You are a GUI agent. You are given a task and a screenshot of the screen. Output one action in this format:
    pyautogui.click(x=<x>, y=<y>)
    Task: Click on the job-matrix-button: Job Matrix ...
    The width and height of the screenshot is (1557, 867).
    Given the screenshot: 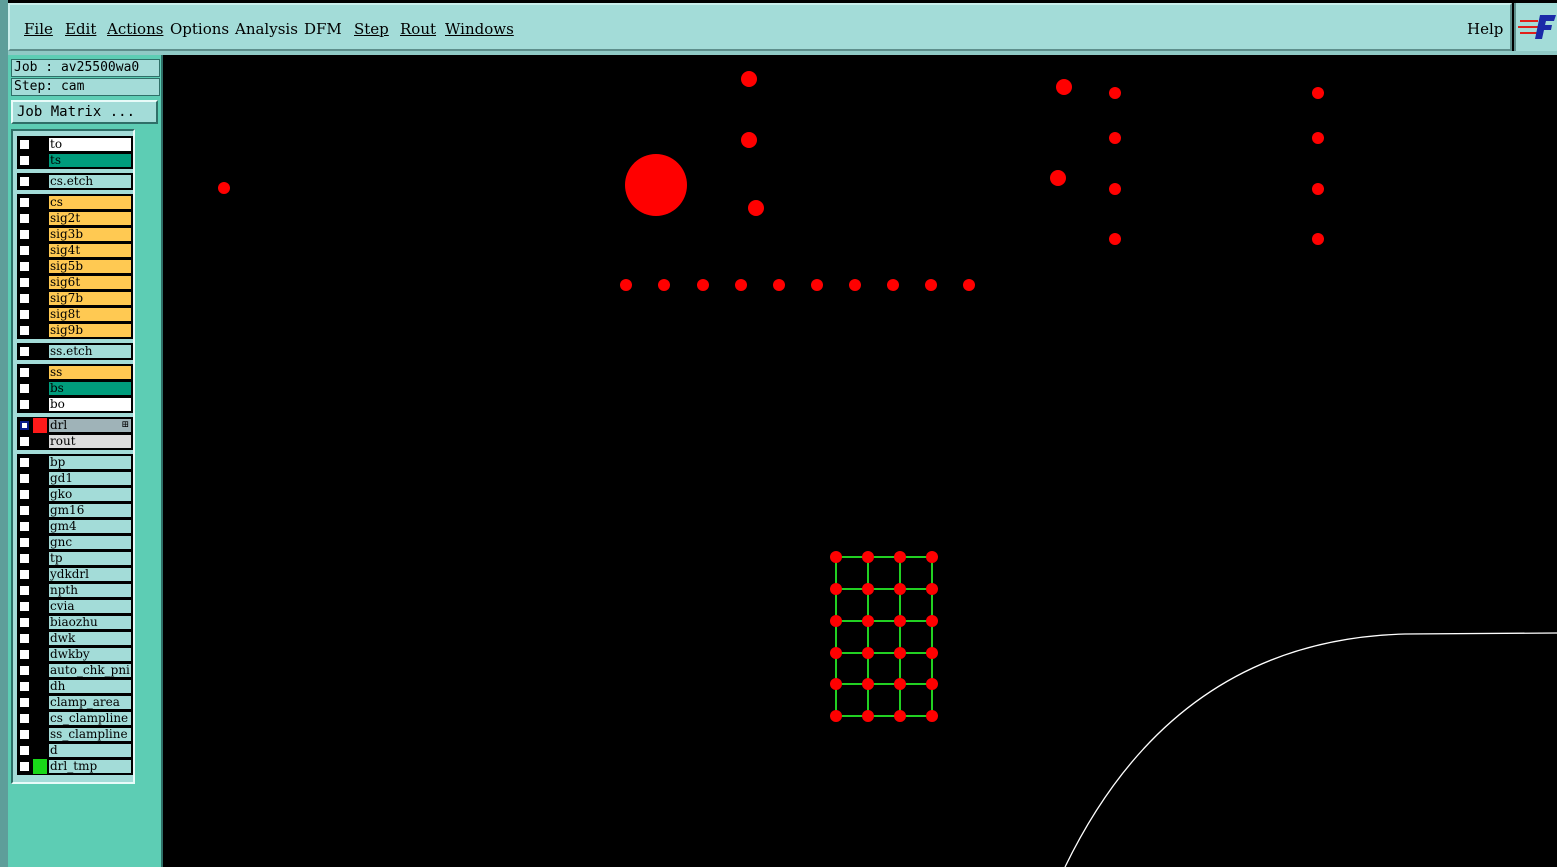 What is the action you would take?
    pyautogui.click(x=84, y=112)
    